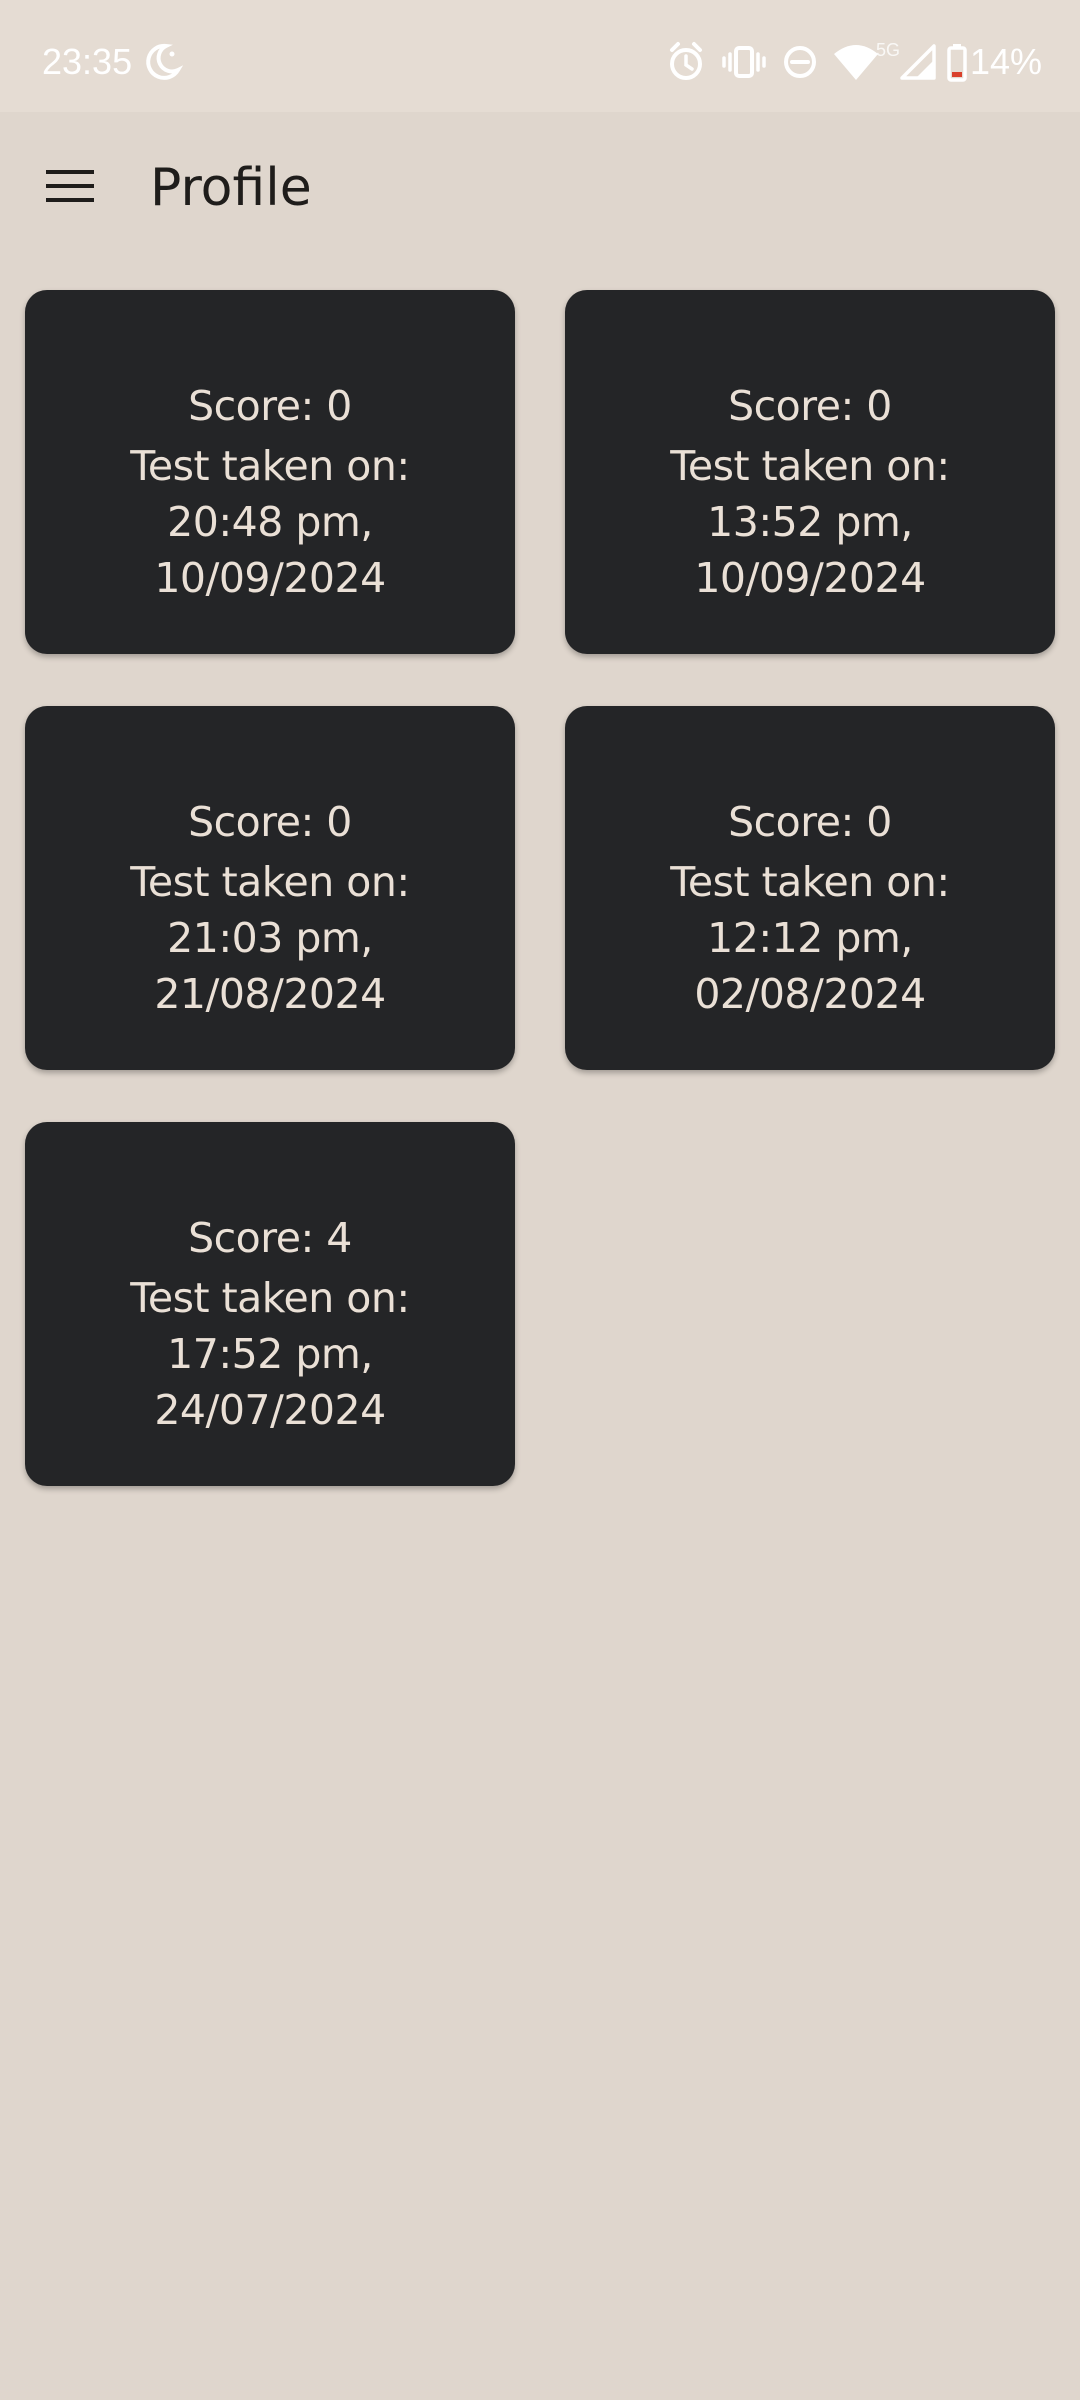 The height and width of the screenshot is (2400, 1080). Describe the element at coordinates (810, 522) in the screenshot. I see `test-time: 13:52 pm,` at that location.